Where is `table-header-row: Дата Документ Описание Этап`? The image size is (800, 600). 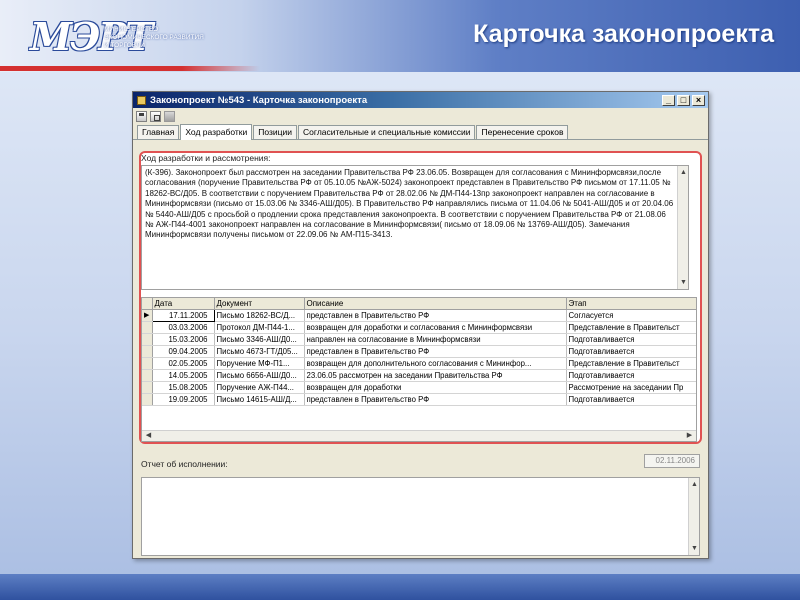 table-header-row: Дата Документ Описание Этап is located at coordinates (419, 304).